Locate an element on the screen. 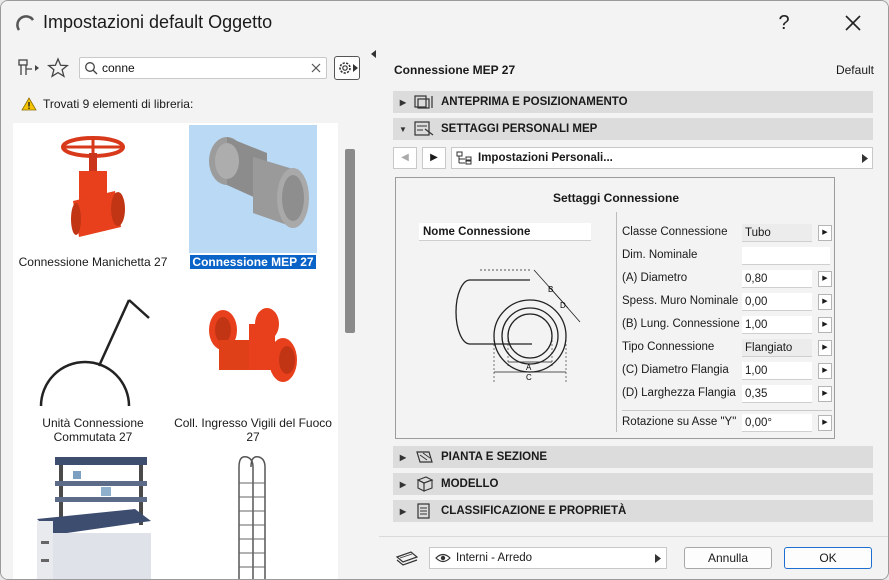 The width and height of the screenshot is (889, 580). library-scrollbar-thumb is located at coordinates (350, 241).